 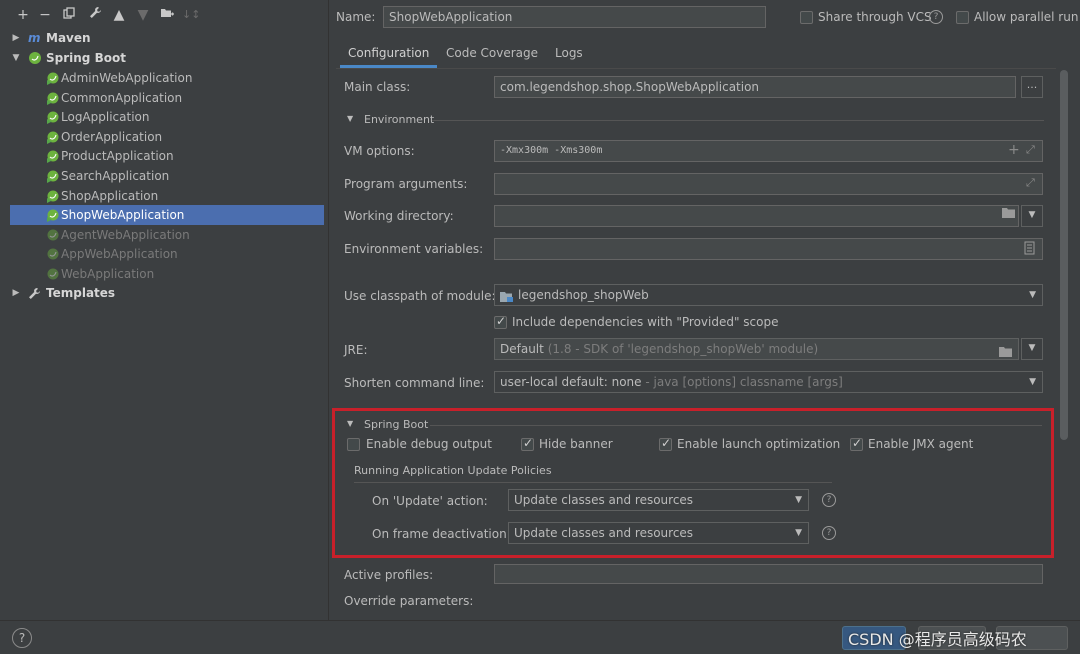 I want to click on tree-item-app-web-application: AppWebApplication, so click(x=167, y=254).